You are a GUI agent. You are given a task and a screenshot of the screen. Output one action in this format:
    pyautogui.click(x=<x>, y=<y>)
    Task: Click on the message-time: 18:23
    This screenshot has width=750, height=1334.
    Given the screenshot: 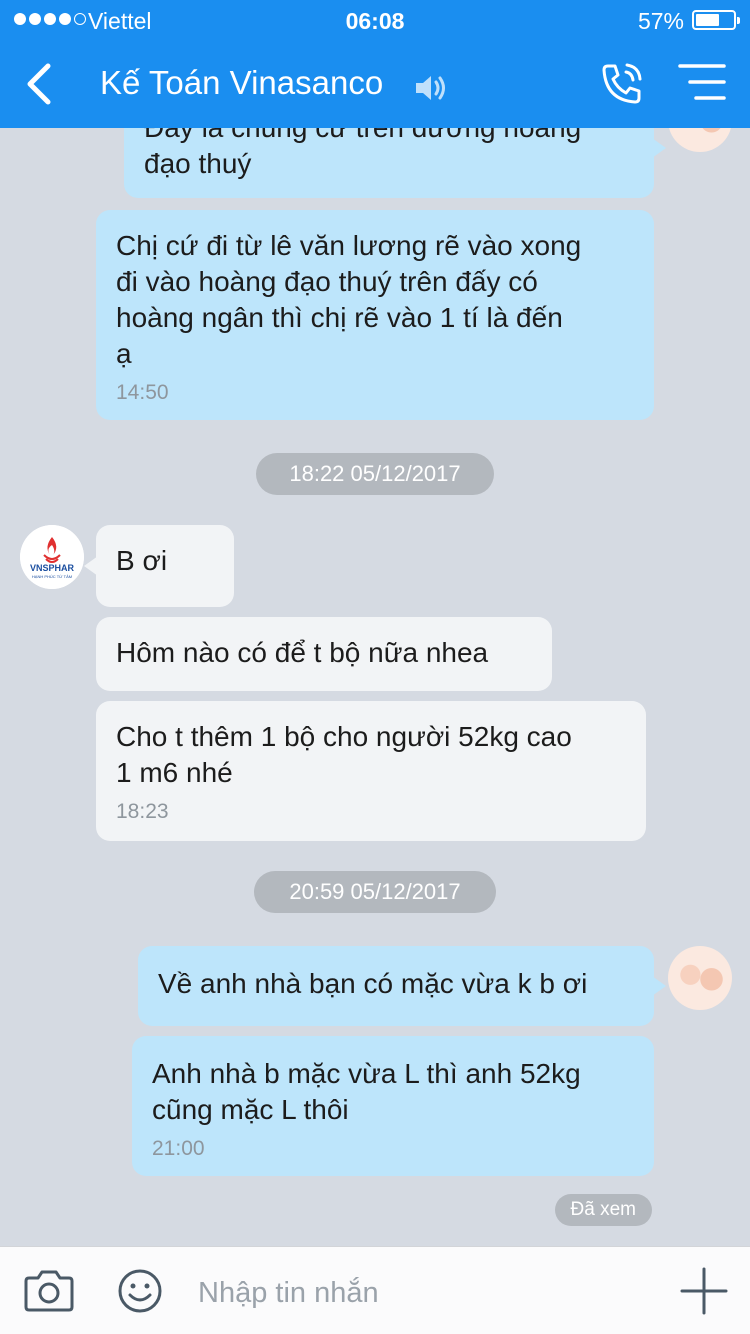 What is the action you would take?
    pyautogui.click(x=142, y=811)
    